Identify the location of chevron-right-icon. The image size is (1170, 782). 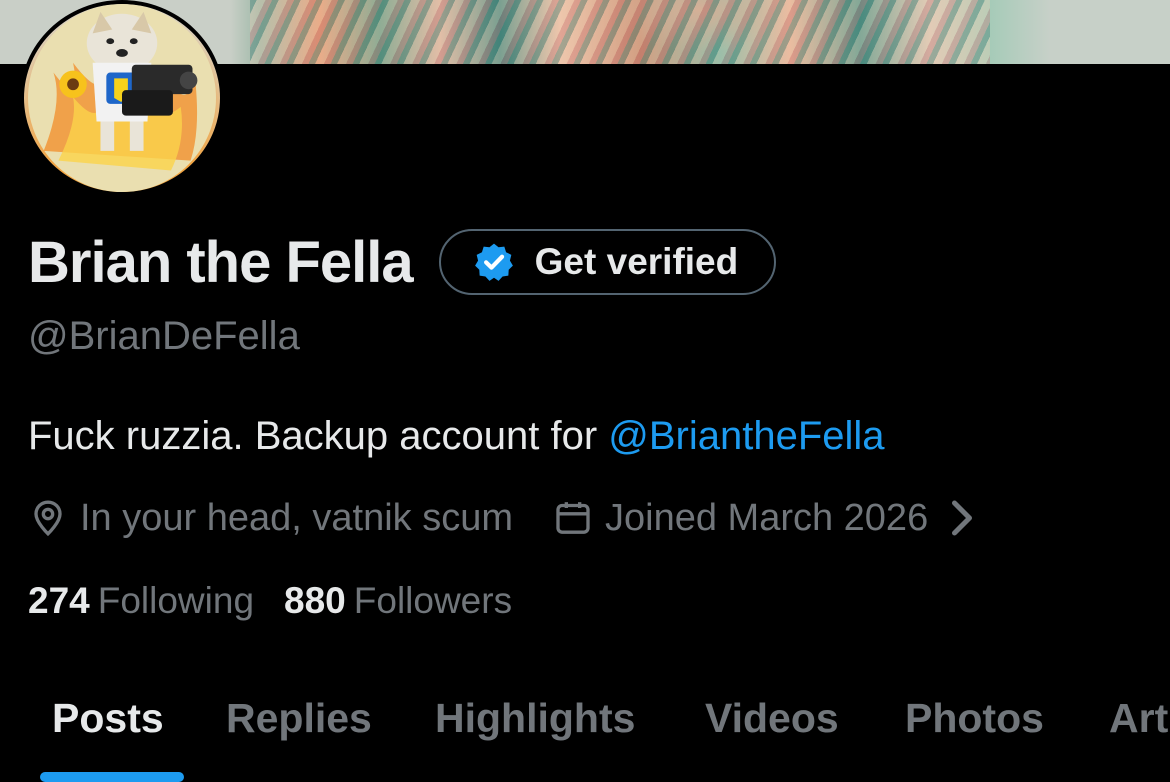
(962, 518).